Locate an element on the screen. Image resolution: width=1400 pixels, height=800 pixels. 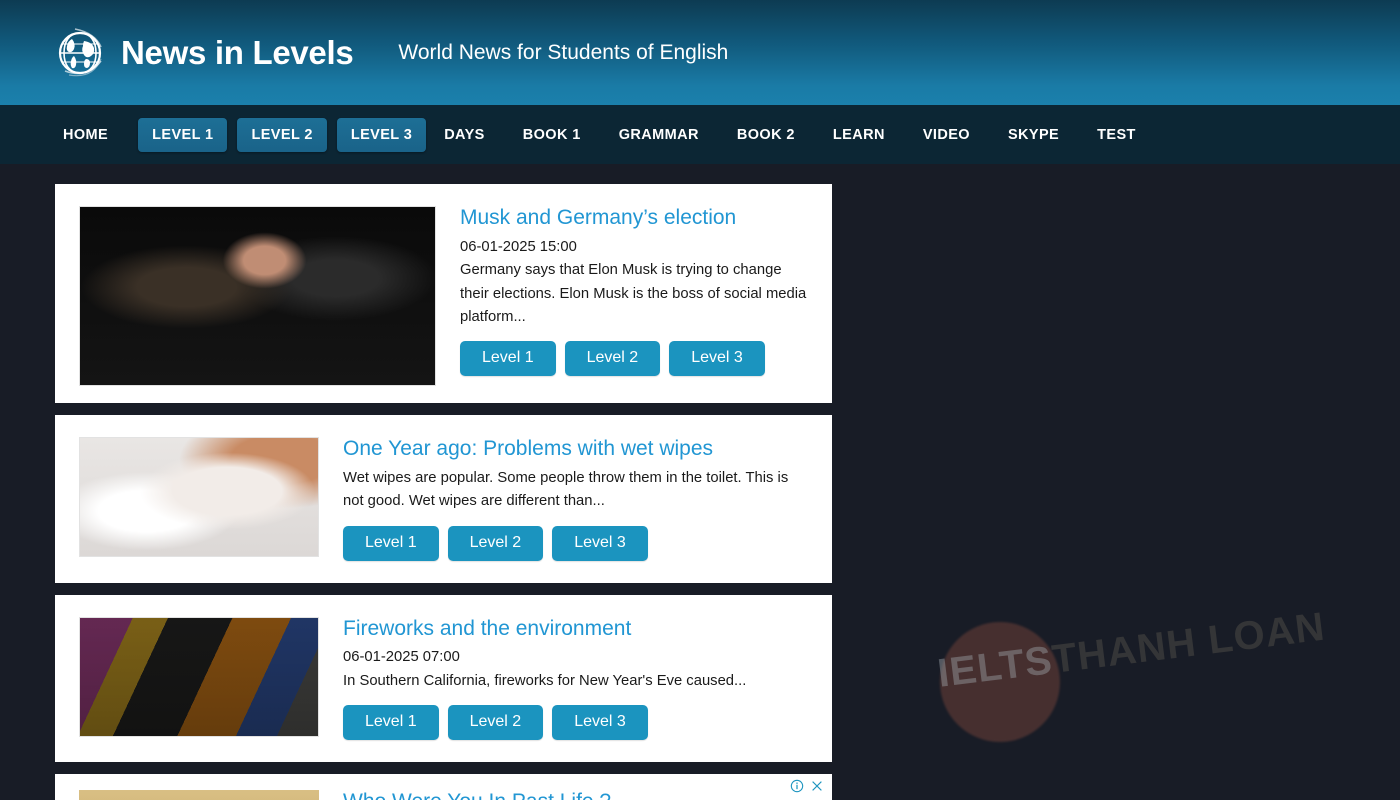
nav-item-grammar: GRAMMAR is located at coordinates (659, 135).